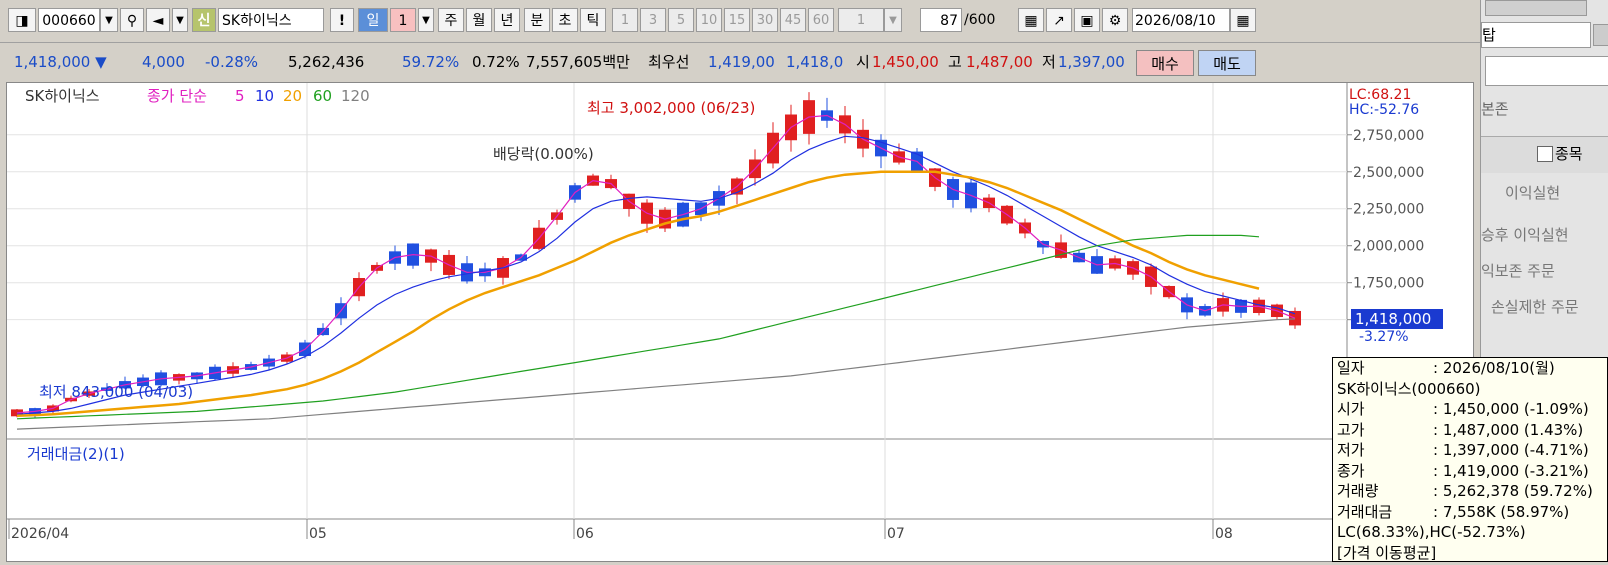  What do you see at coordinates (69, 20) in the screenshot?
I see `stock-code-input: 000660` at bounding box center [69, 20].